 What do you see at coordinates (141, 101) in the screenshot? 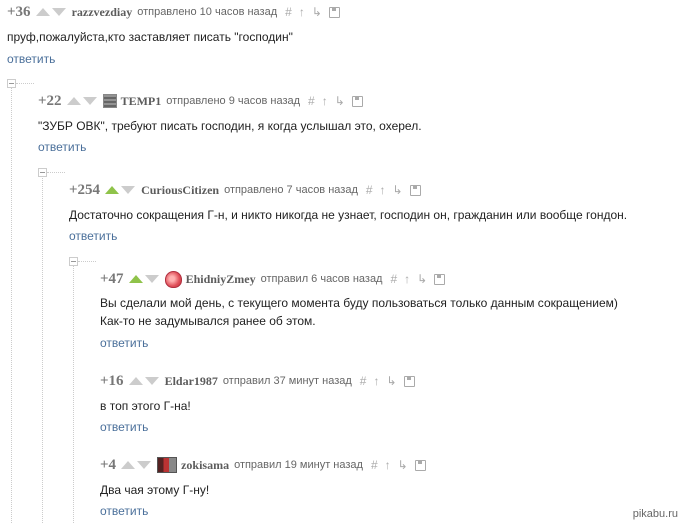
I see `username-link: TEMP1` at bounding box center [141, 101].